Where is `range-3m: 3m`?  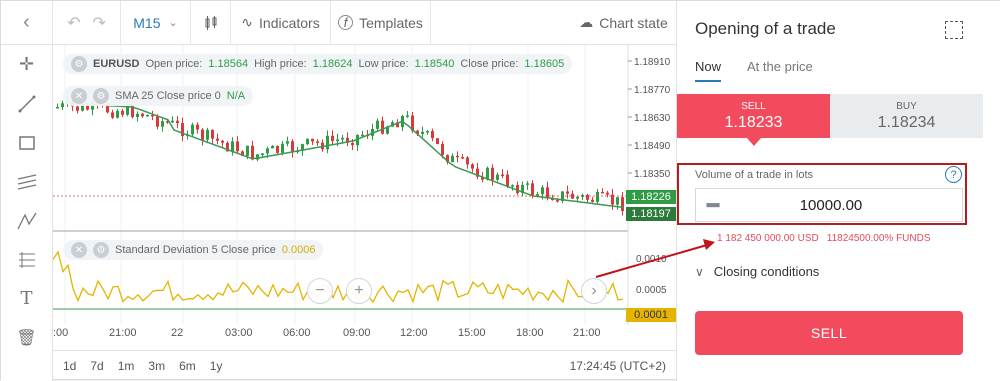 range-3m: 3m is located at coordinates (156, 366).